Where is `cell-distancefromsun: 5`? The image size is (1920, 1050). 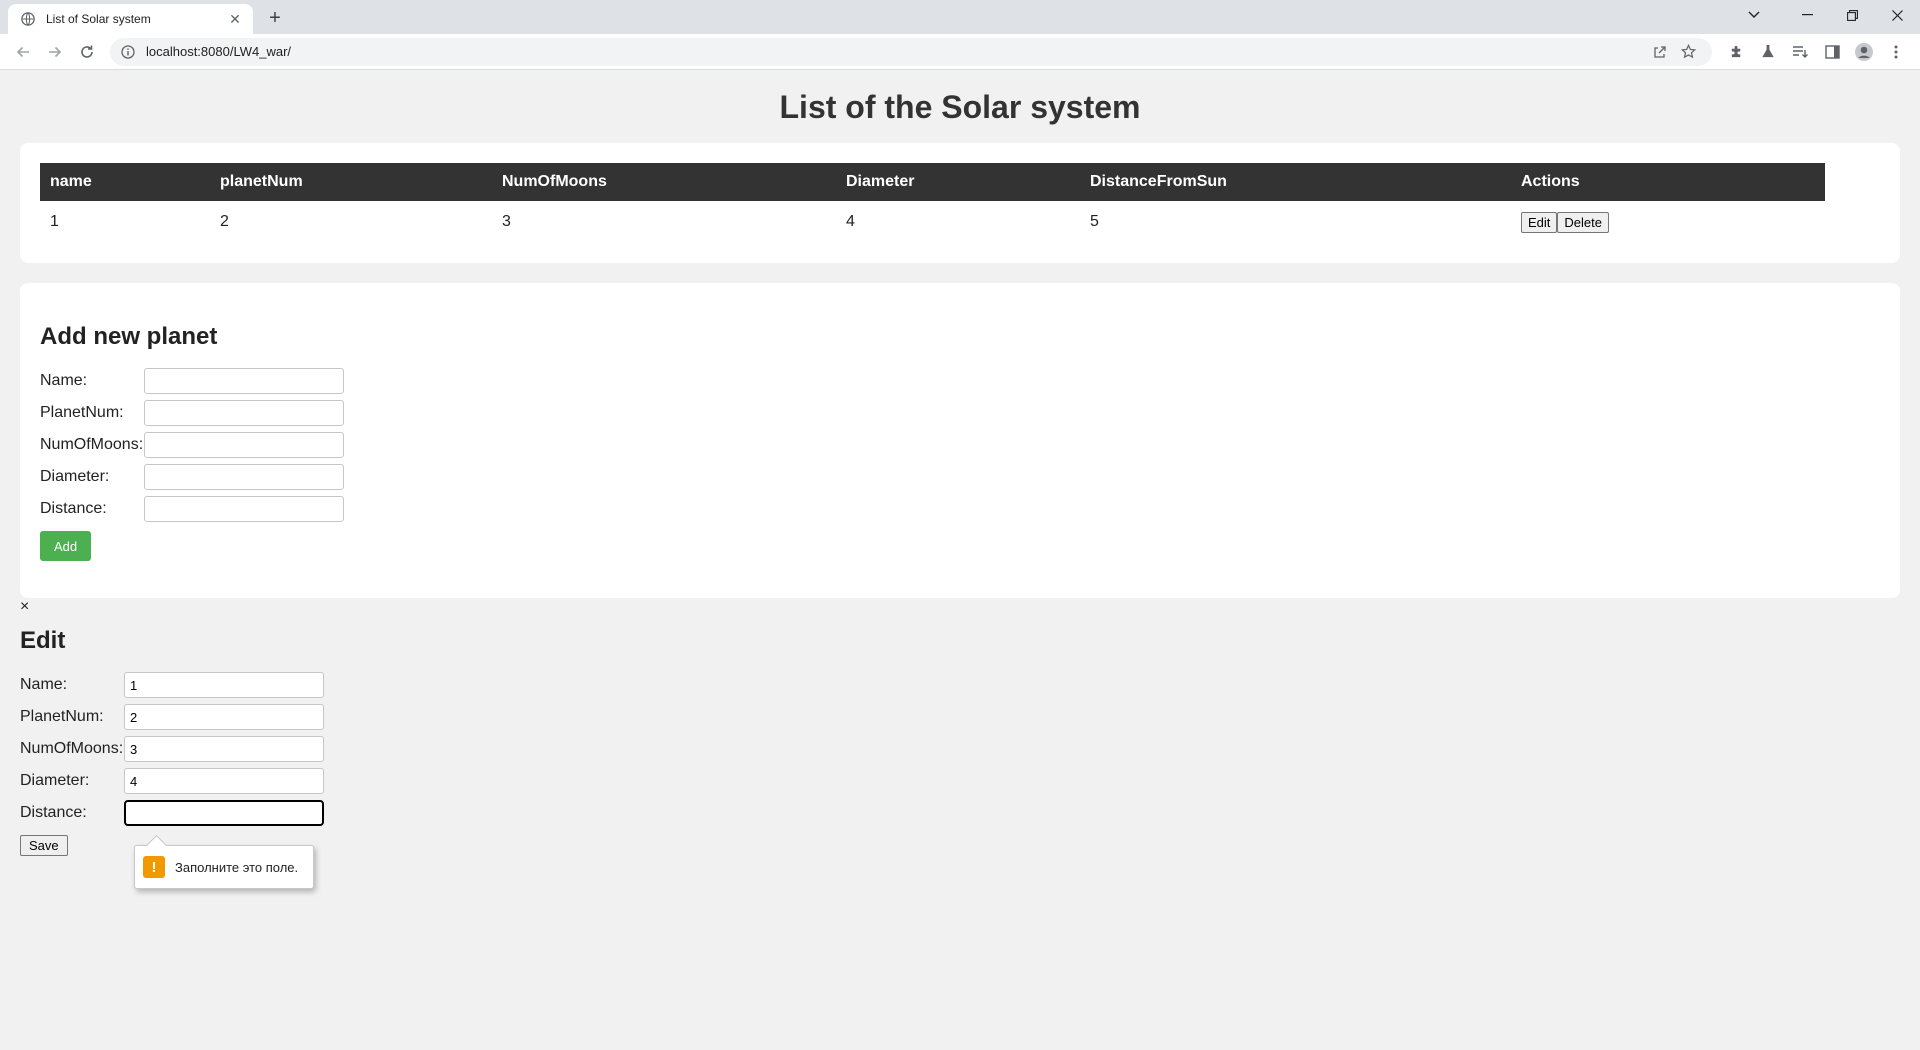
cell-distancefromsun: 5 is located at coordinates (1094, 222).